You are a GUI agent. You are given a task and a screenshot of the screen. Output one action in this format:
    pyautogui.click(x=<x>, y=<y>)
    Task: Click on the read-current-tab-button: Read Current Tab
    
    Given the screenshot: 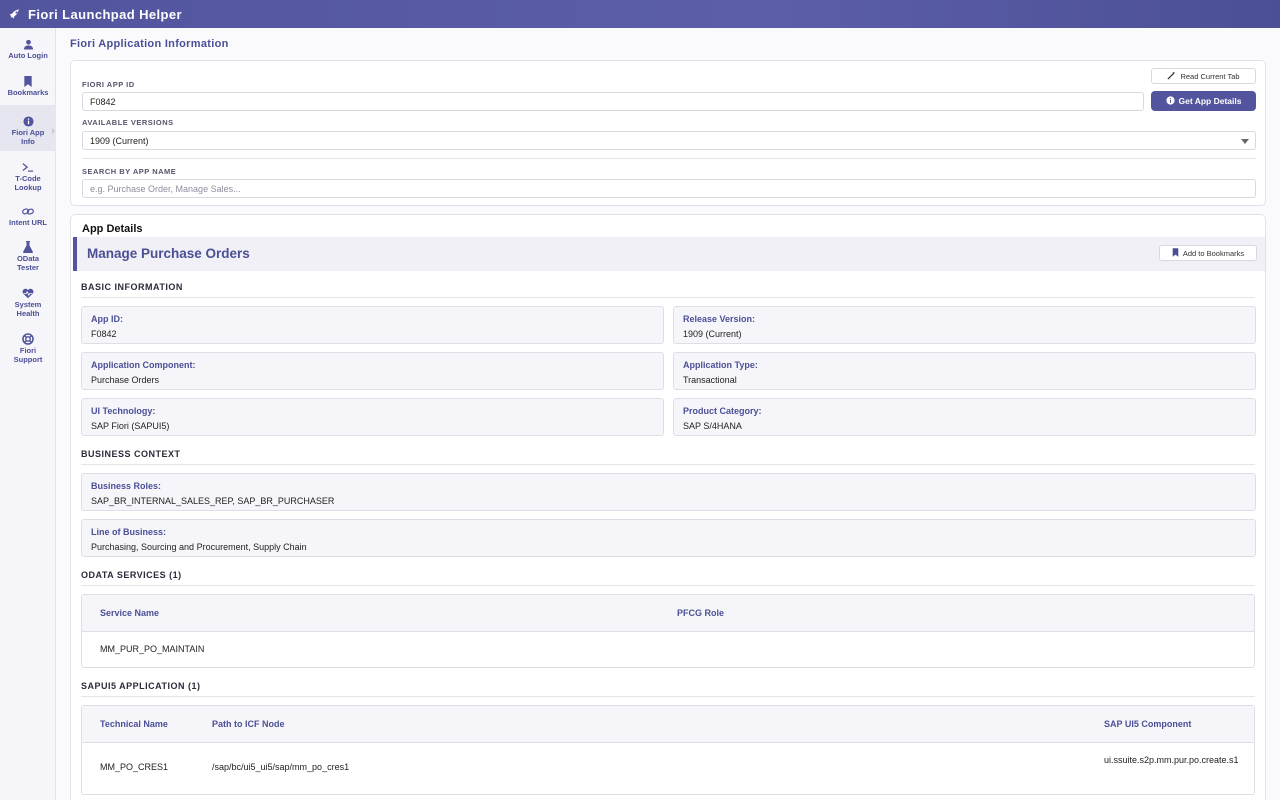 What is the action you would take?
    pyautogui.click(x=1203, y=76)
    